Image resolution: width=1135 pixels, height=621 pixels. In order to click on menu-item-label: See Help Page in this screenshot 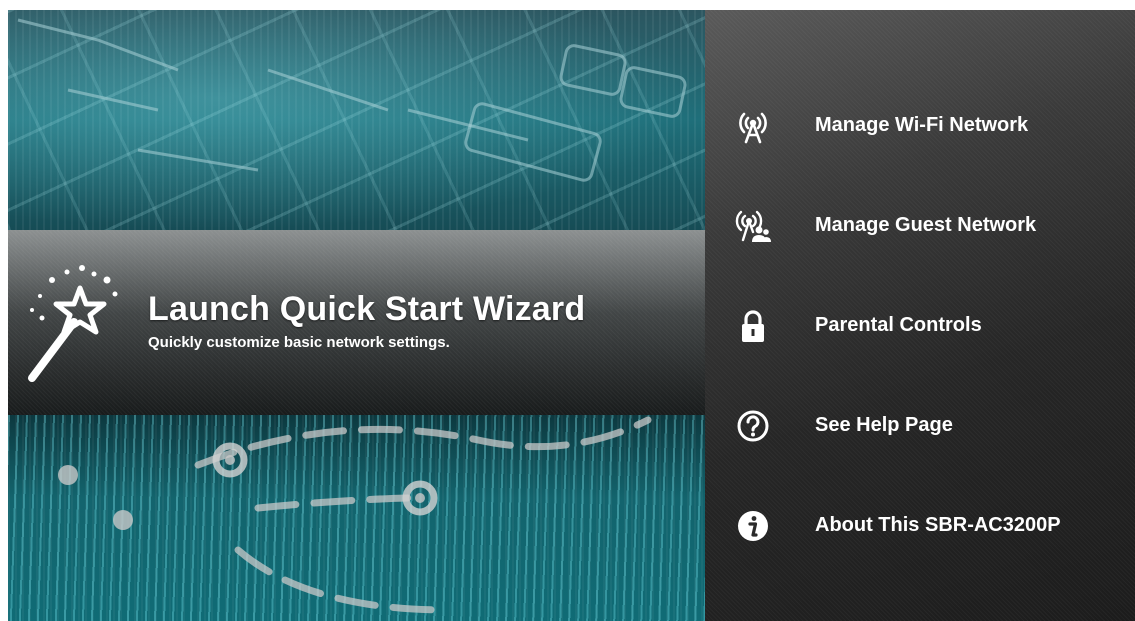, I will do `click(884, 425)`.